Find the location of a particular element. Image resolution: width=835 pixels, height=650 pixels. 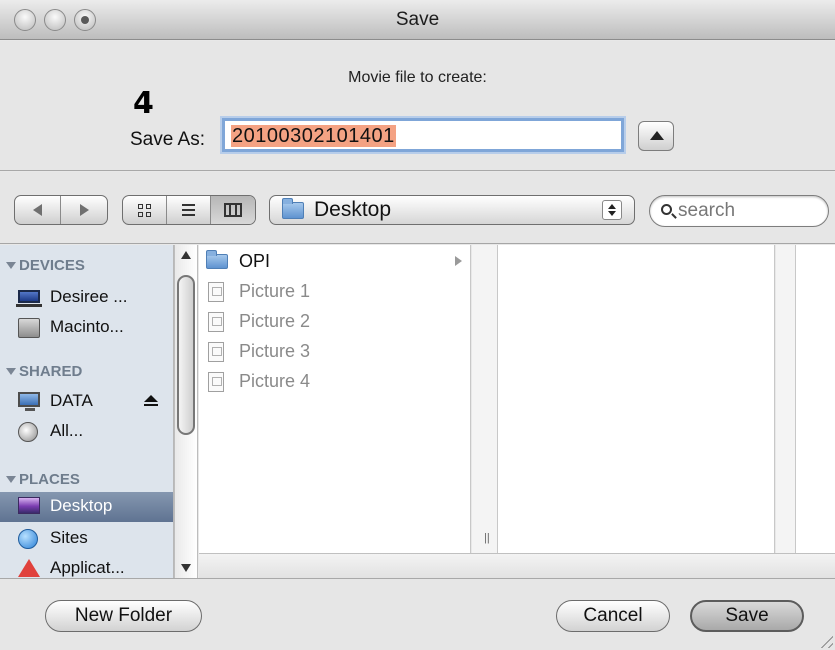

sidebar-scrollbar is located at coordinates (186, 411).